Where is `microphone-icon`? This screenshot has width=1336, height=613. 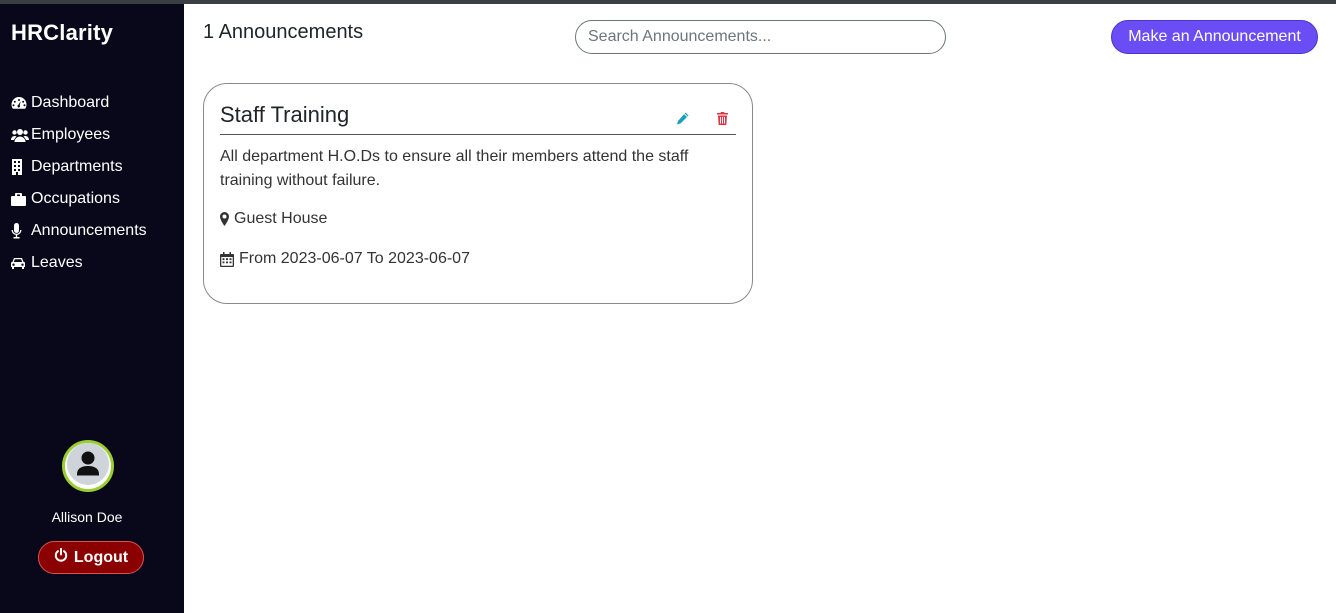 microphone-icon is located at coordinates (21, 231).